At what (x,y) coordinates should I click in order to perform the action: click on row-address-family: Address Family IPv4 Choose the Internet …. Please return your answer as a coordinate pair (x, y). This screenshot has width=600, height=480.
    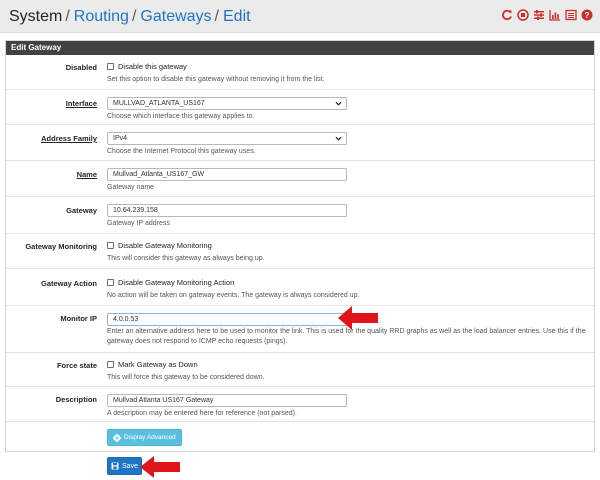
    Looking at the image, I should click on (300, 141).